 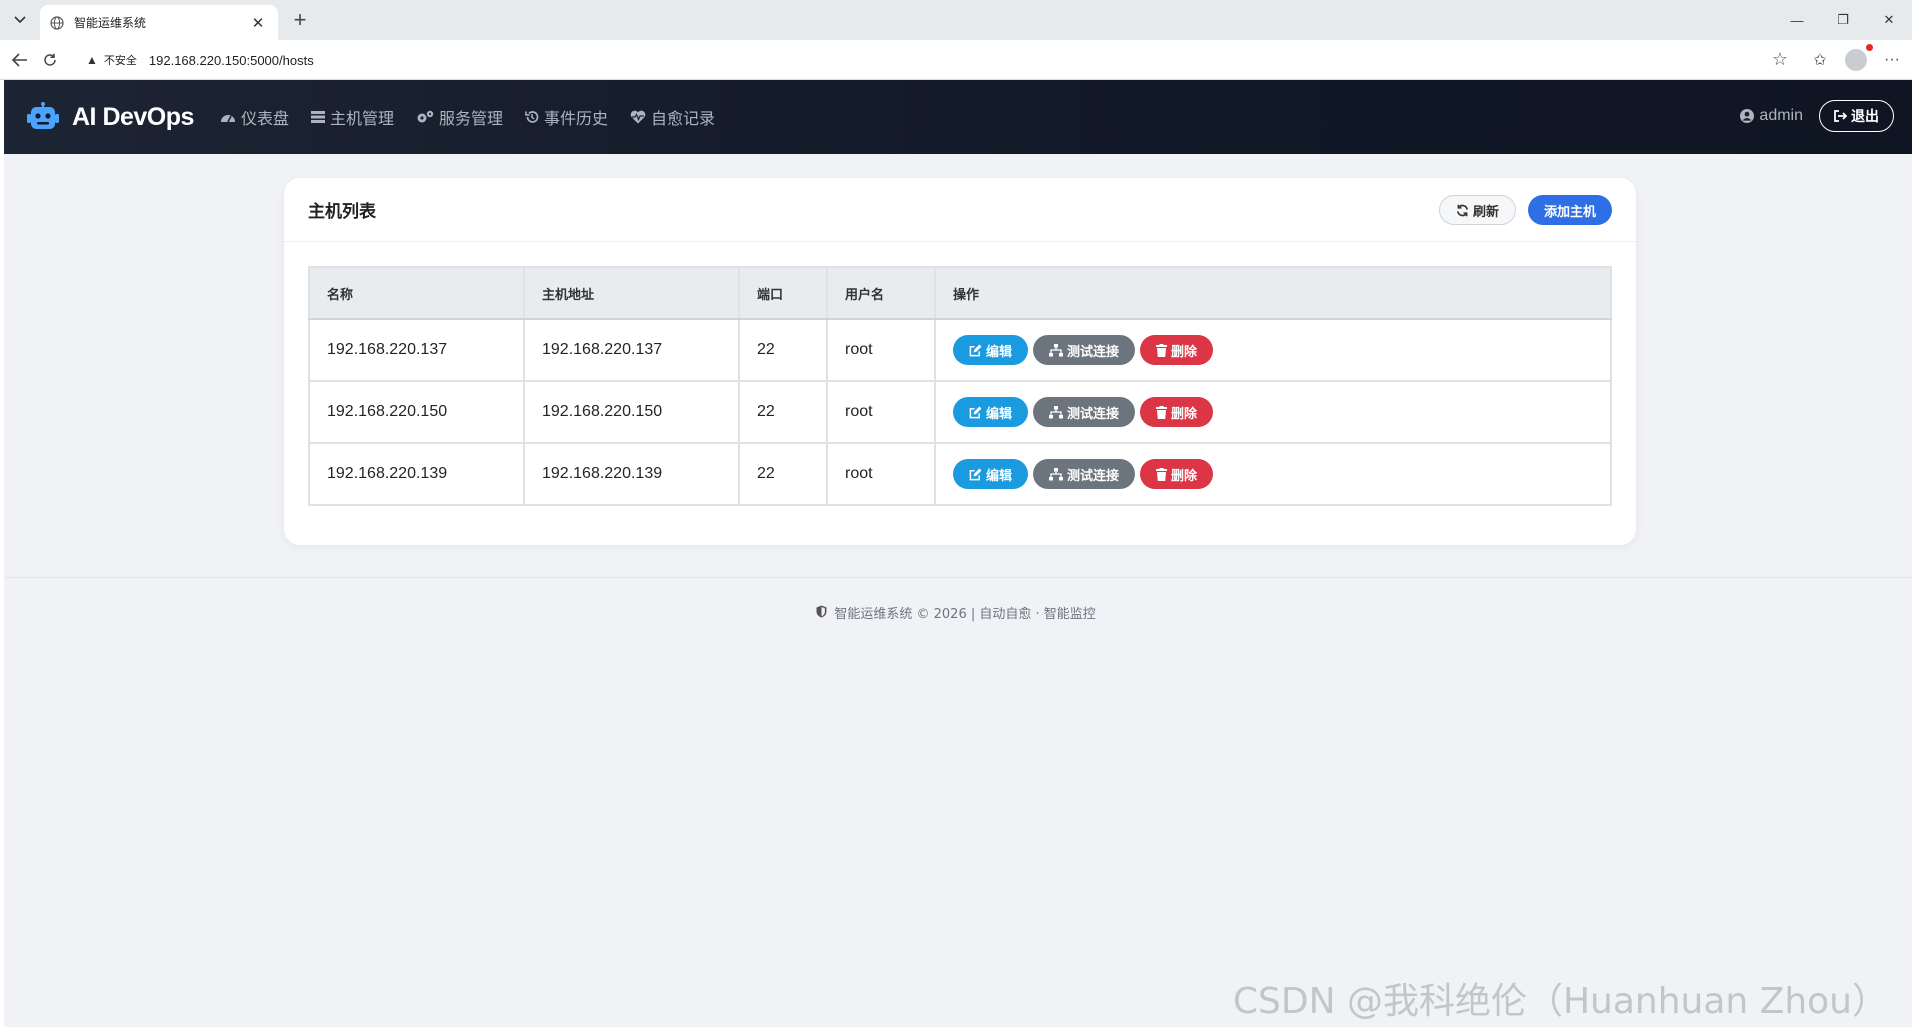 I want to click on cell-address: 192.168.220.139, so click(x=631, y=474).